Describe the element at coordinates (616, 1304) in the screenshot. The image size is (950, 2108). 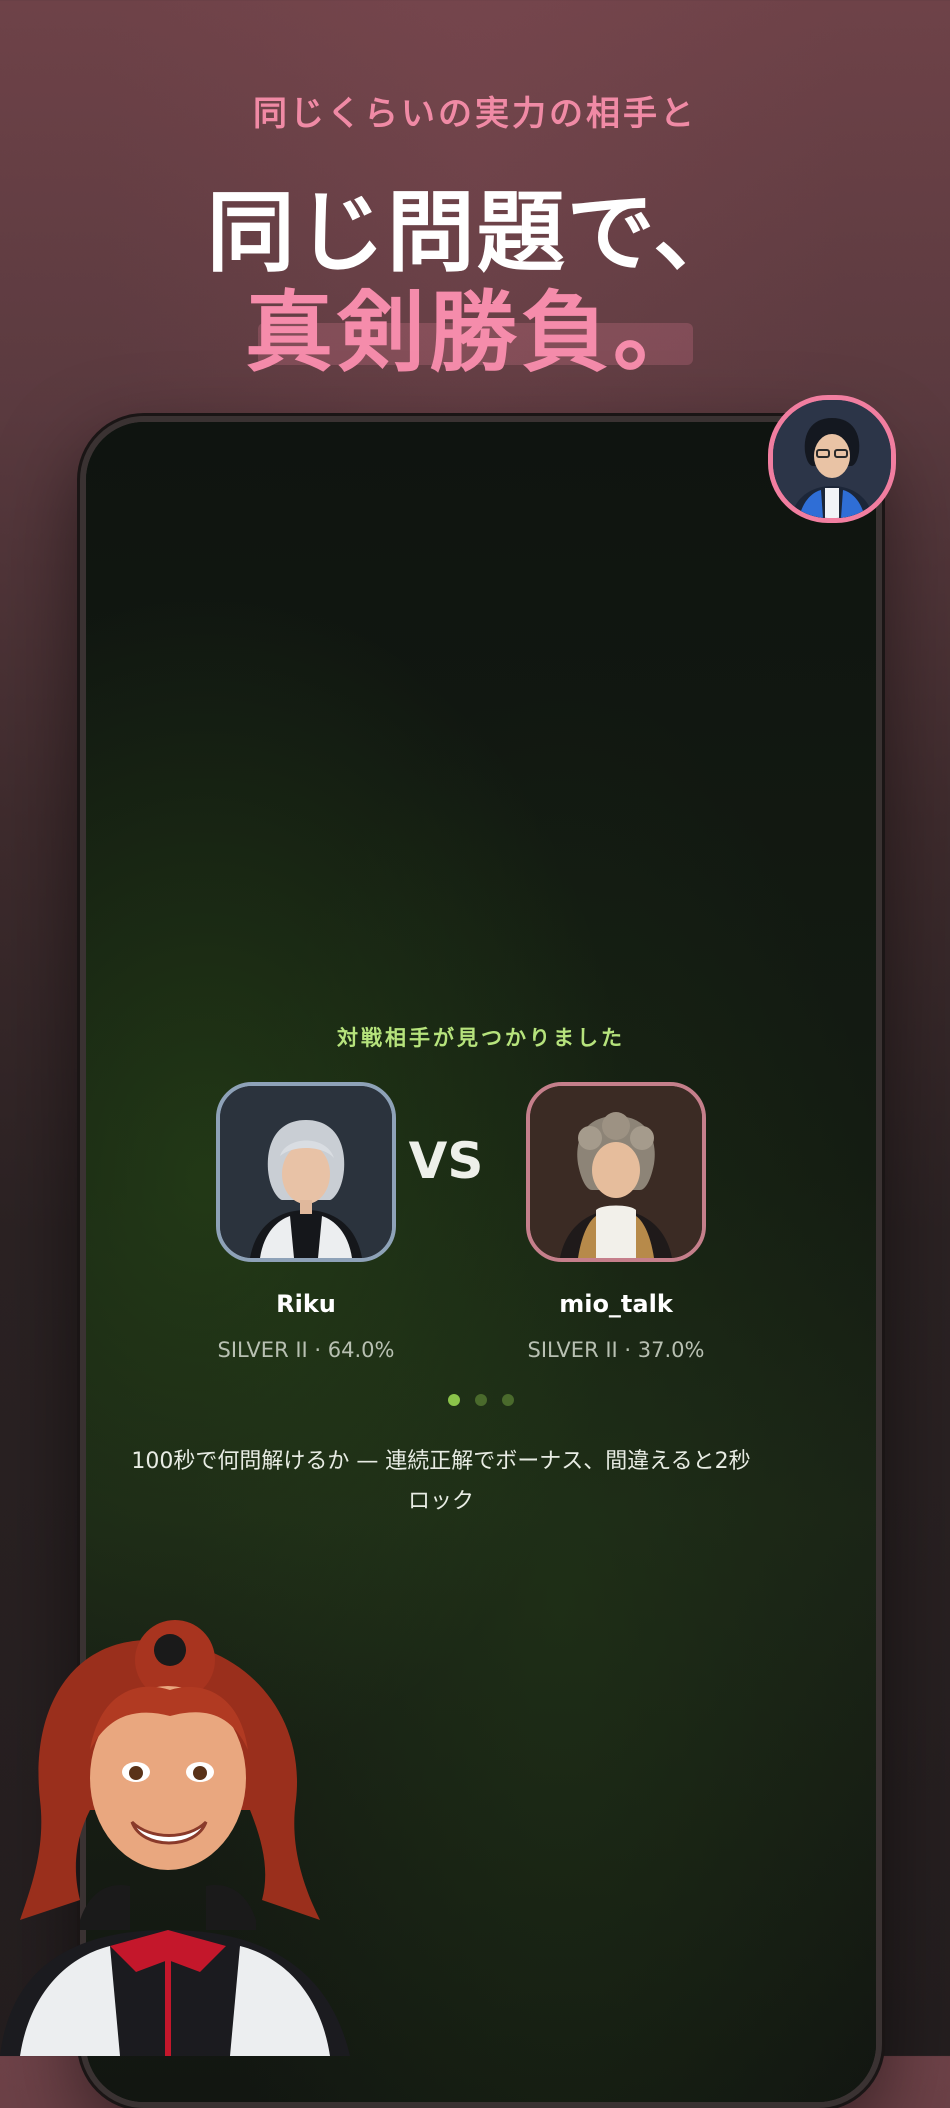
I see `player-name: mio_talk` at that location.